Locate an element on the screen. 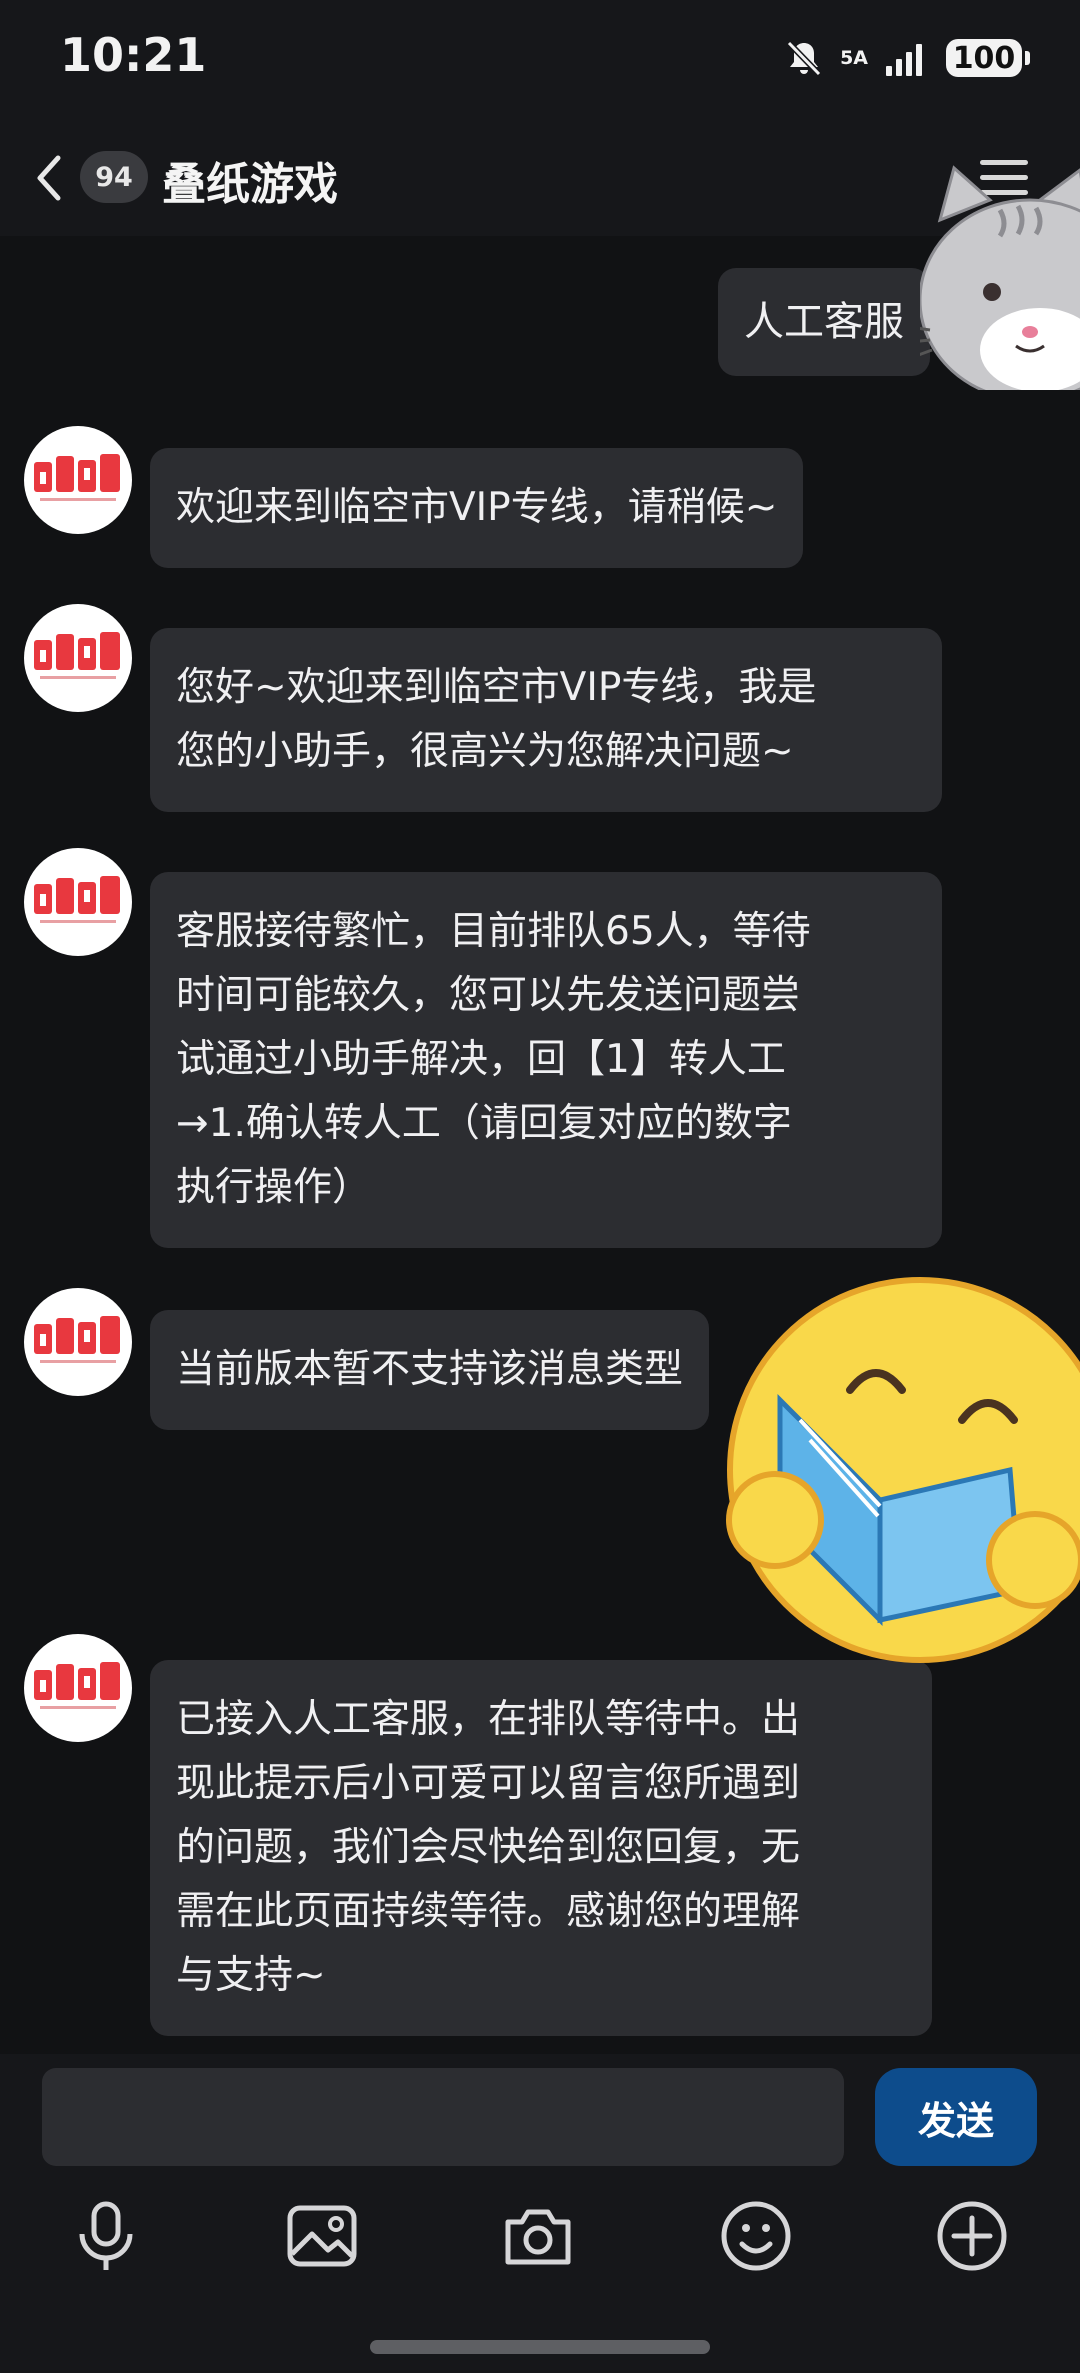 This screenshot has width=1080, height=2373. status-icons: 5A 100 is located at coordinates (907, 58).